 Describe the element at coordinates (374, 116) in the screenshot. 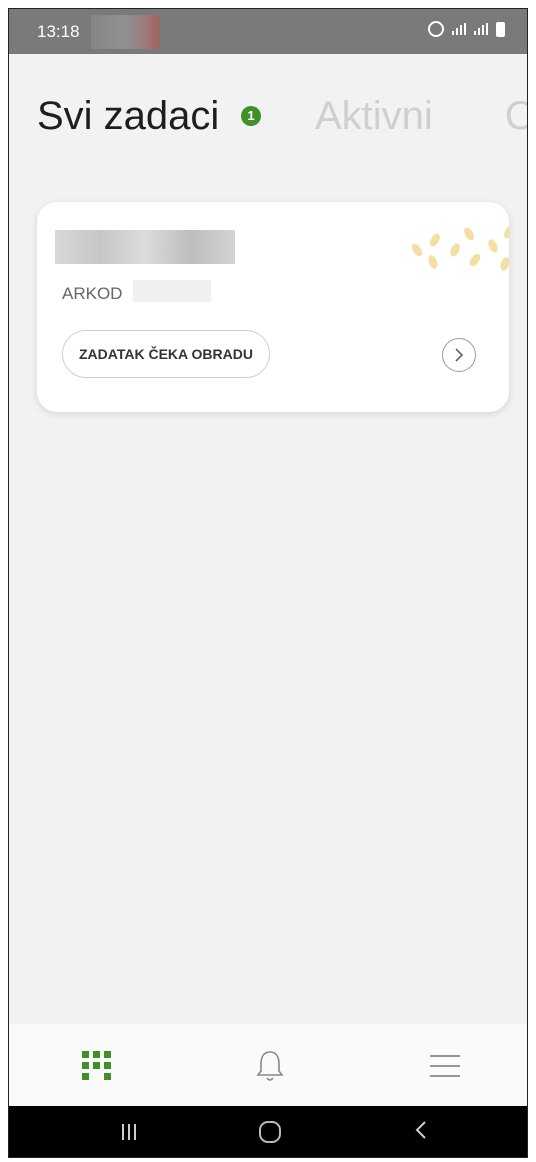

I see `tab-active: Aktivni` at that location.